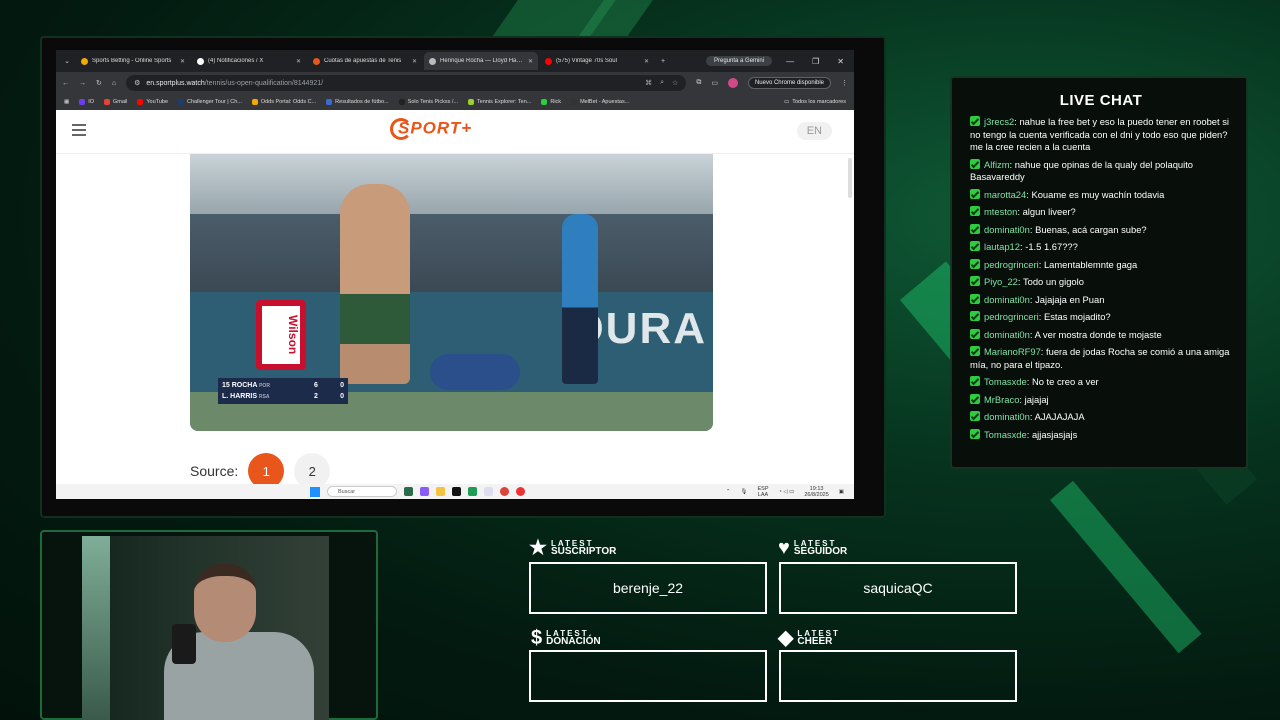 The width and height of the screenshot is (1280, 720). Describe the element at coordinates (266, 468) in the screenshot. I see `source-button-1: 1` at that location.